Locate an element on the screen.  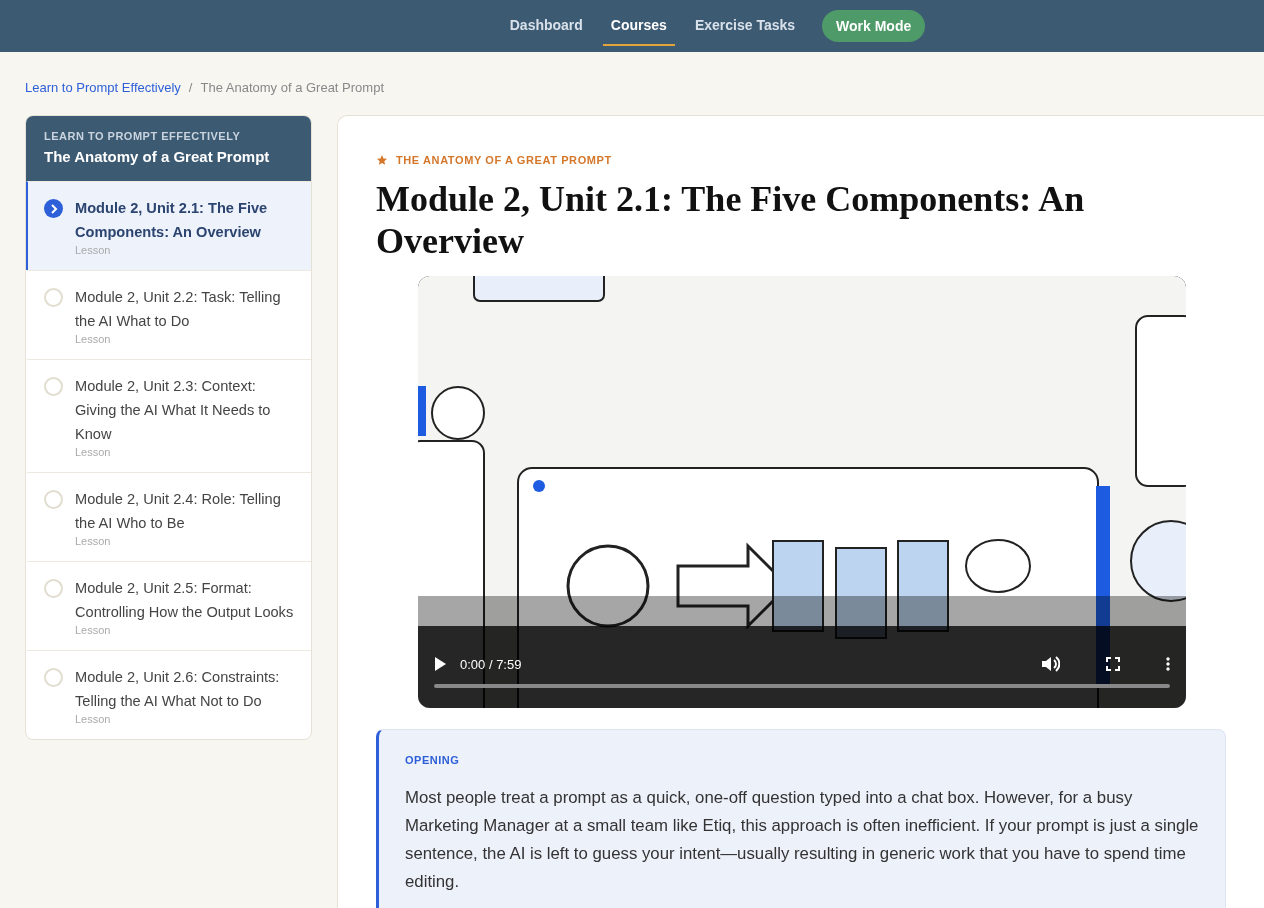
lesson-item: Module 2, Unit 2.3: Context: Giving the AI What It Needs to Know Lesson is located at coordinates (168, 415).